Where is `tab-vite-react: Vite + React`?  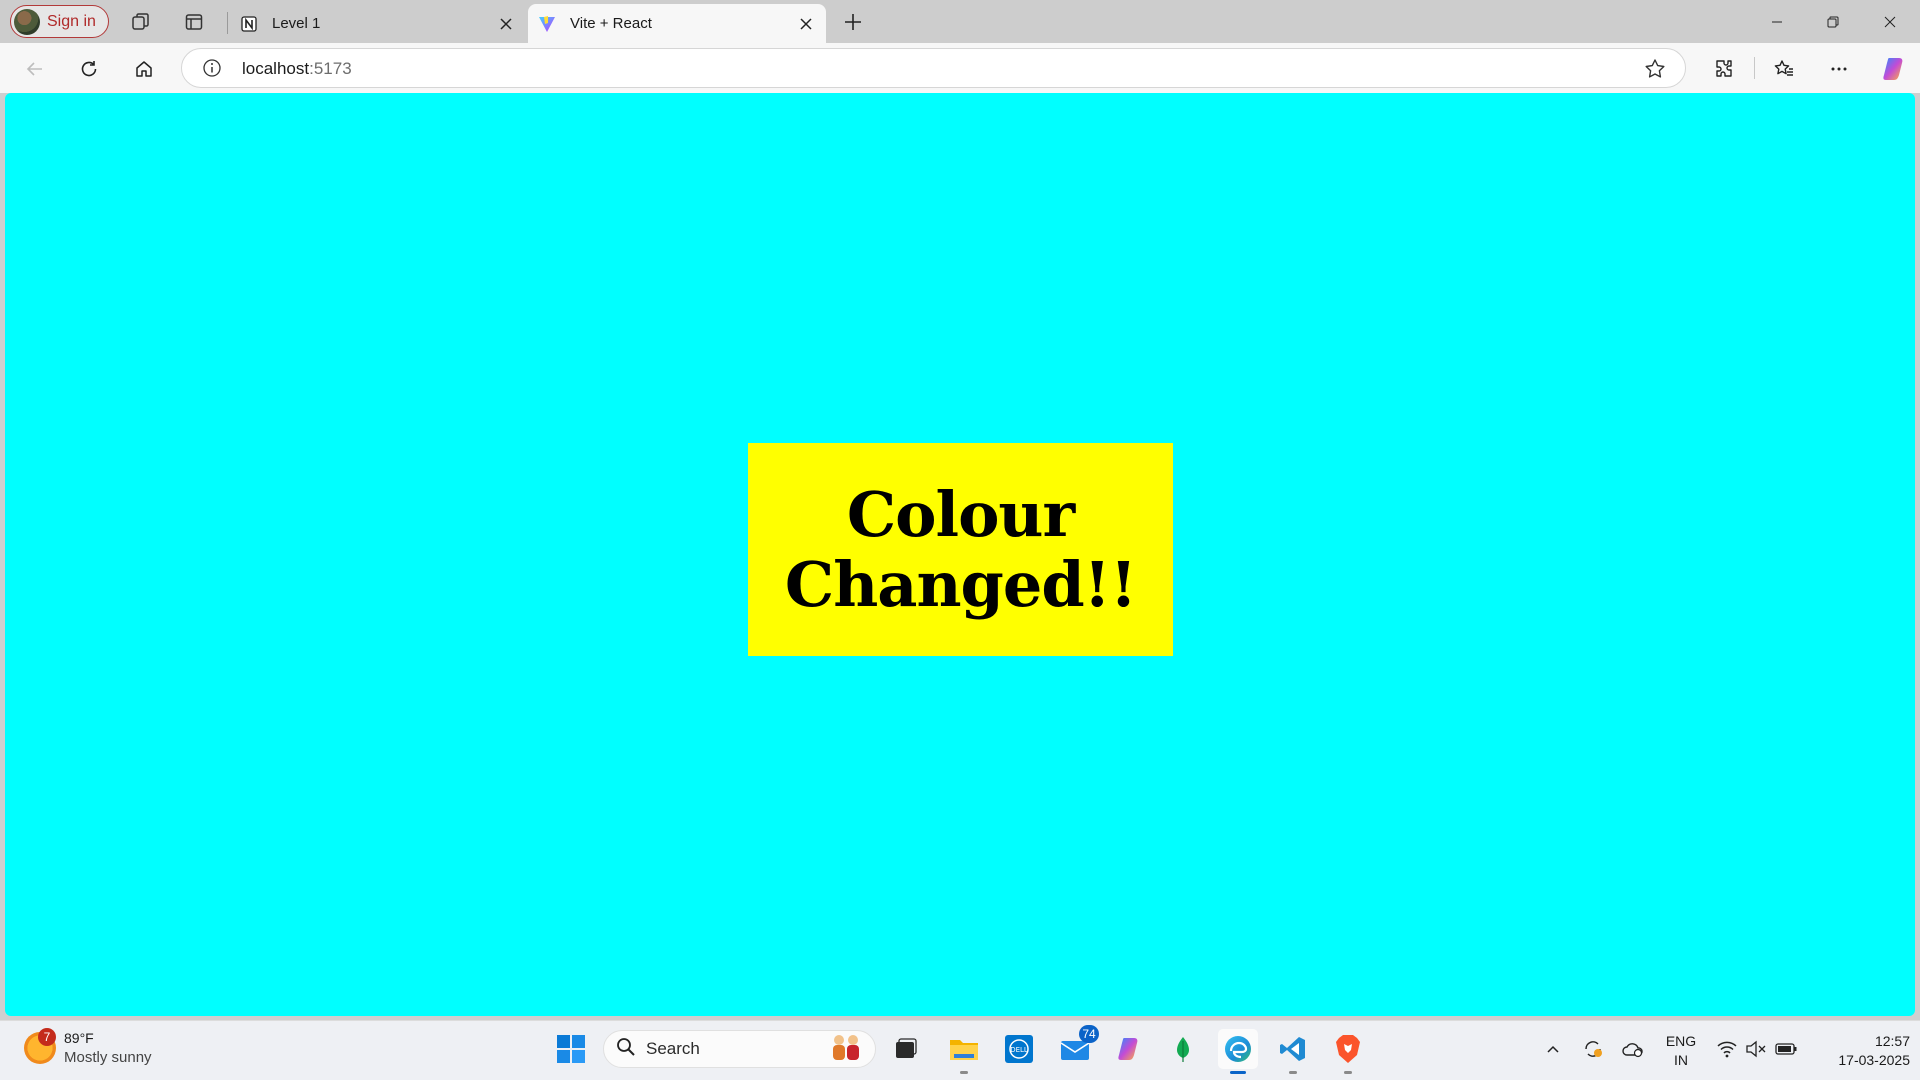
tab-vite-react: Vite + React is located at coordinates (677, 23).